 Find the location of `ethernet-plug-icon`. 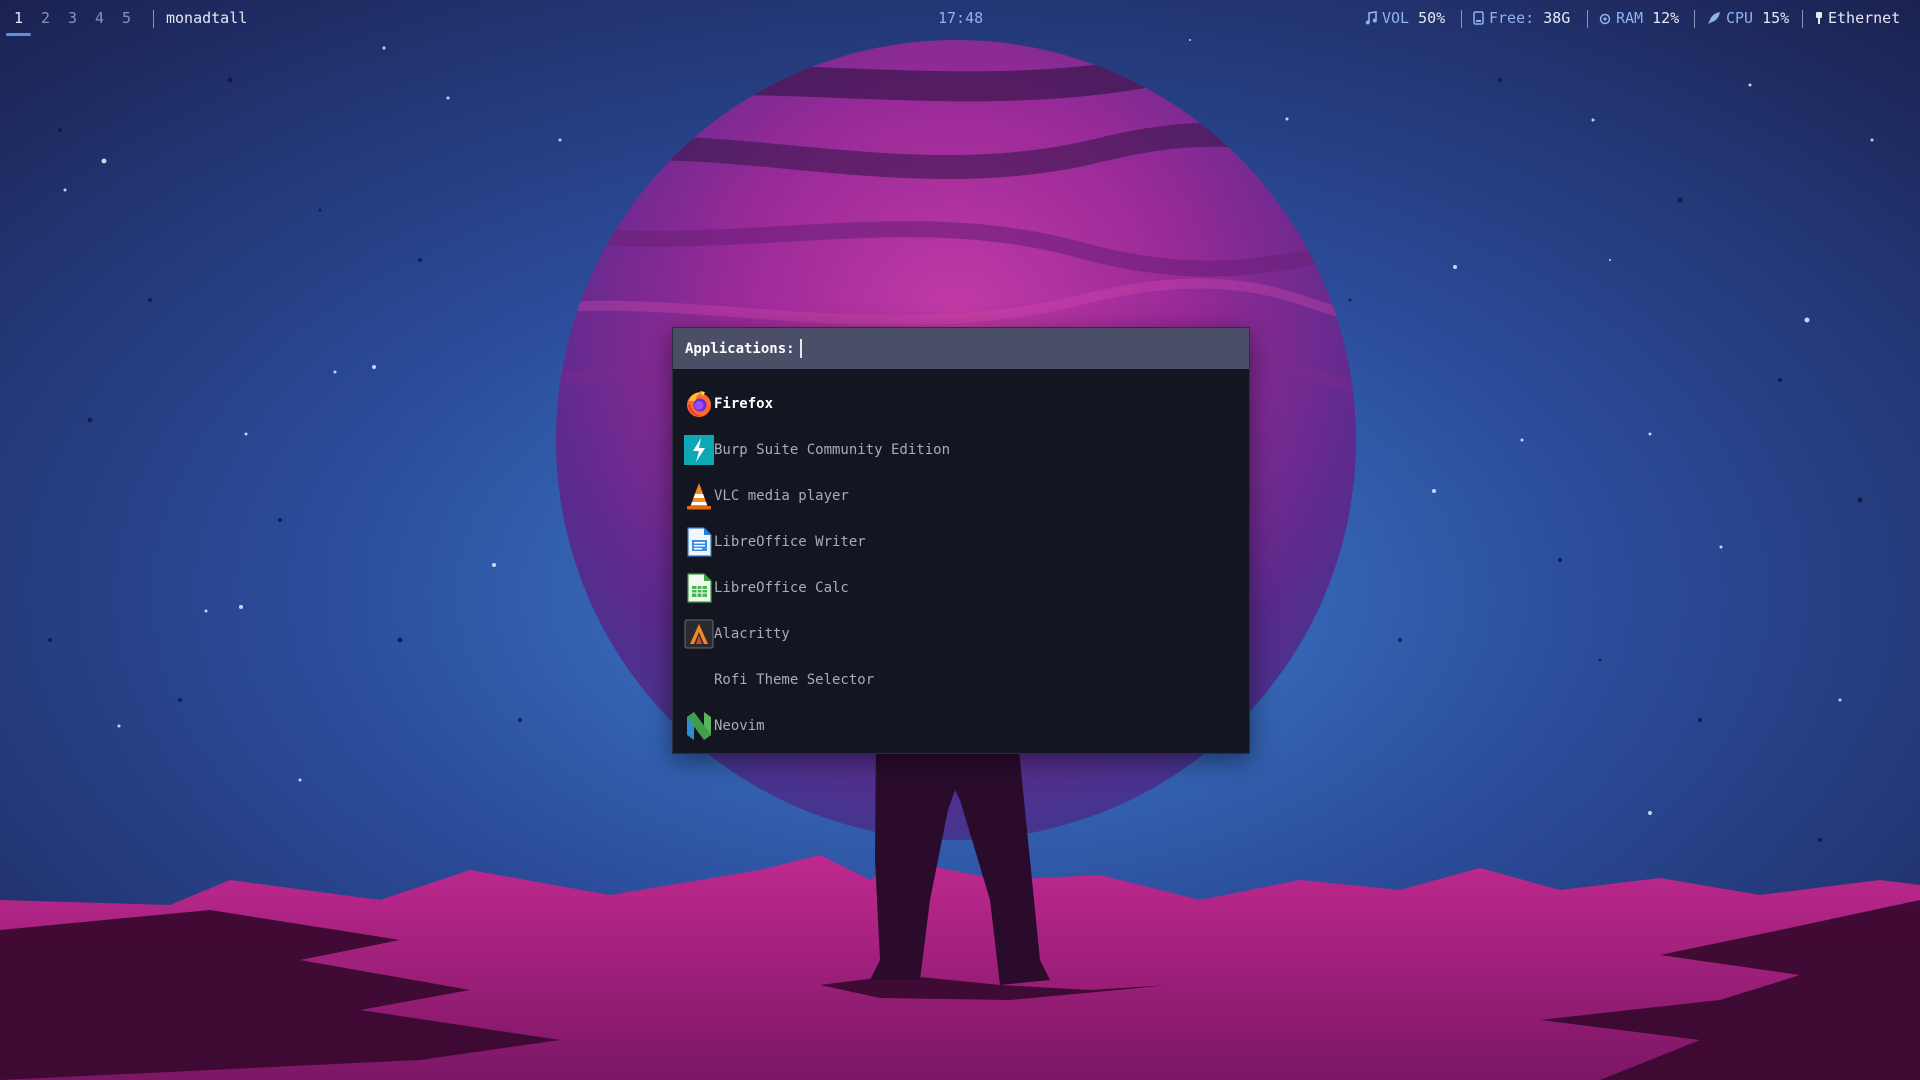

ethernet-plug-icon is located at coordinates (1819, 20).